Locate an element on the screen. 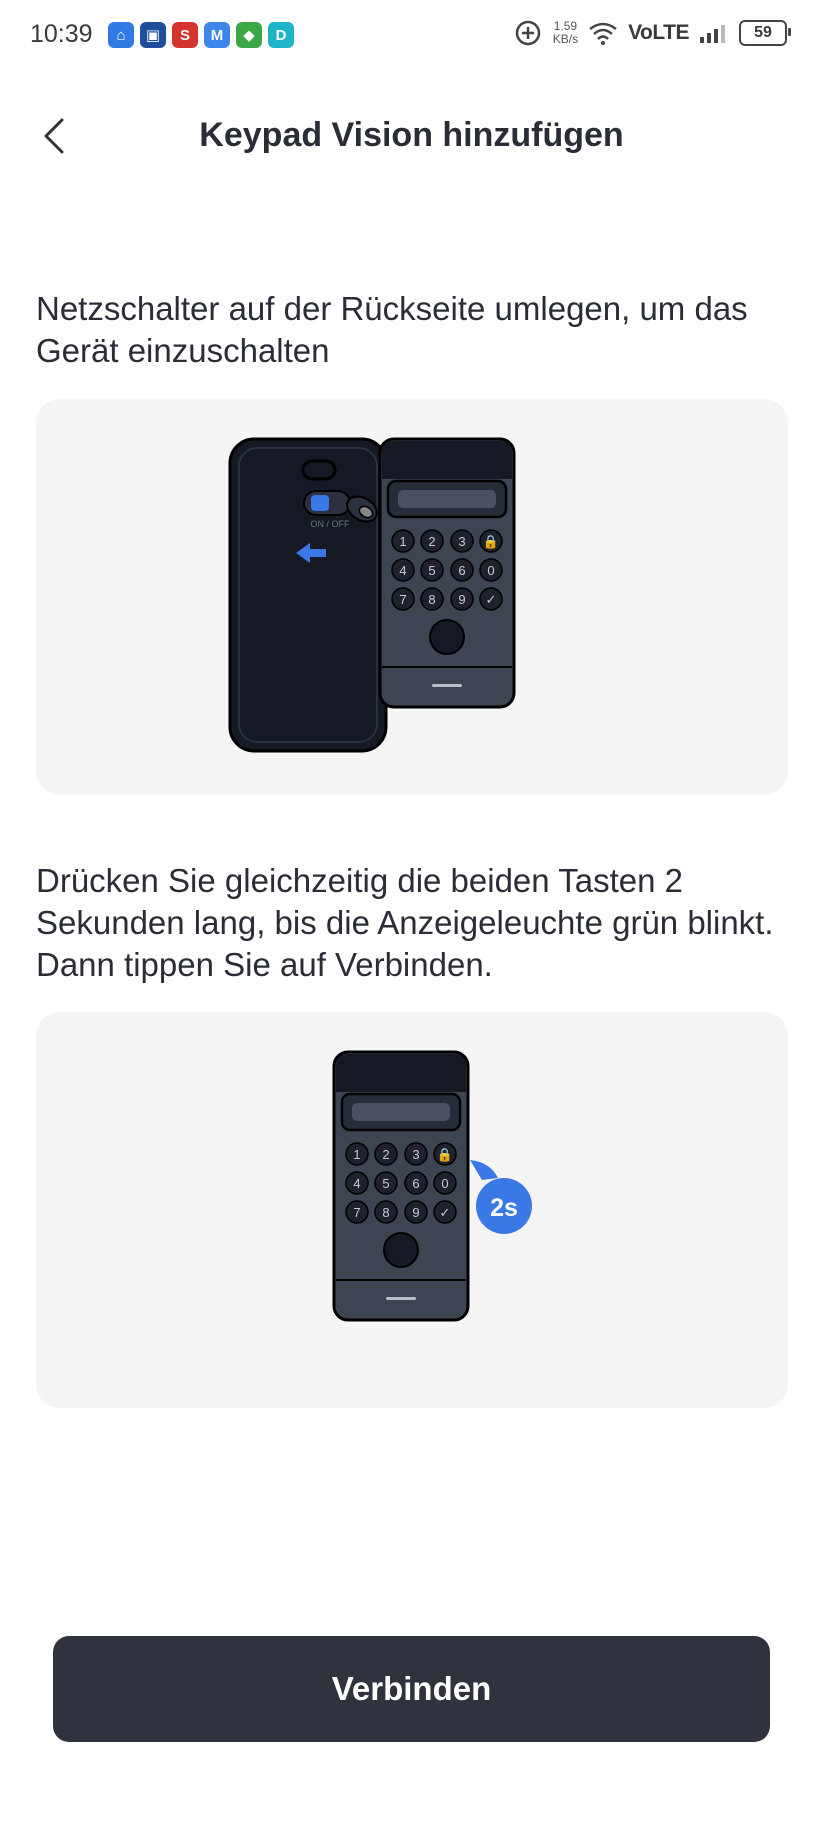 The image size is (823, 1828). shield-app-icon: ◆ is located at coordinates (249, 35).